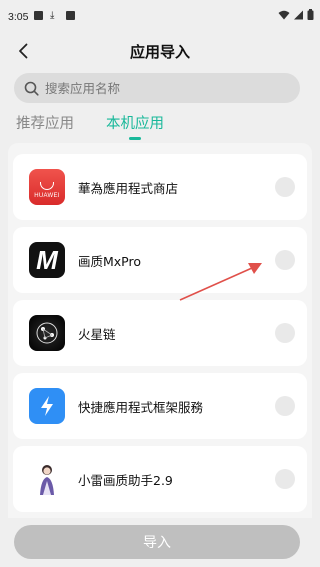 Image resolution: width=320 pixels, height=567 pixels. What do you see at coordinates (110, 261) in the screenshot?
I see `app-name: 画质MxPro` at bounding box center [110, 261].